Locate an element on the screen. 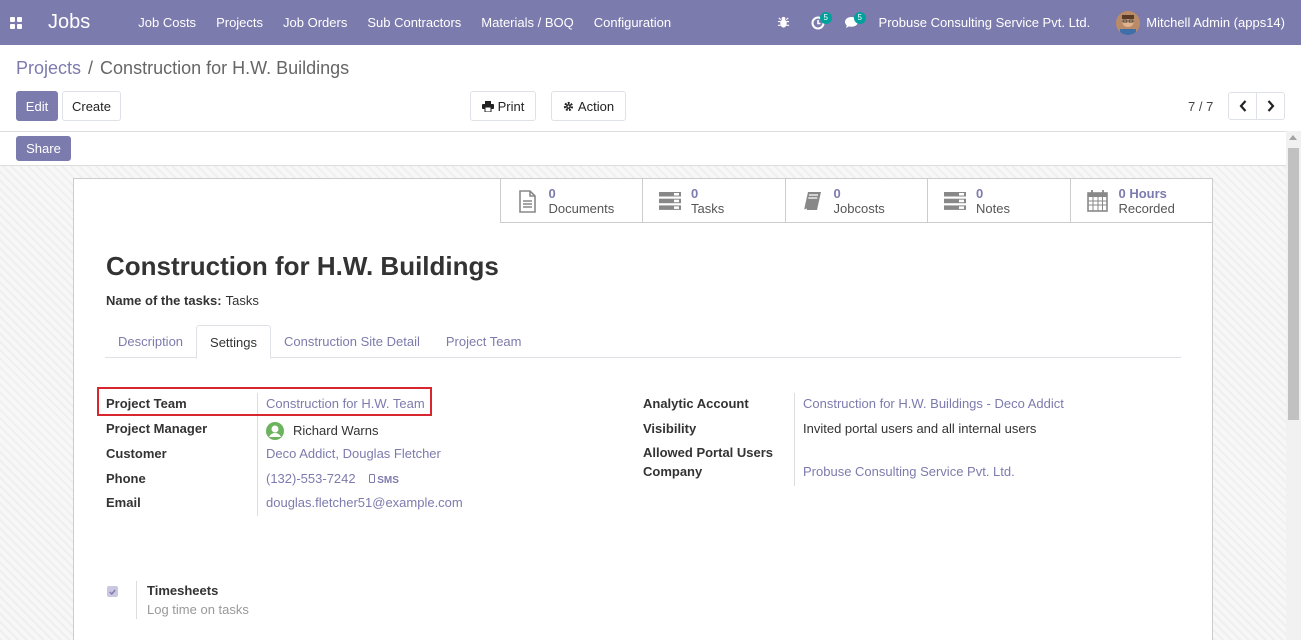  company-switcher: Probuse Consulting Service Pvt. Ltd. is located at coordinates (985, 22).